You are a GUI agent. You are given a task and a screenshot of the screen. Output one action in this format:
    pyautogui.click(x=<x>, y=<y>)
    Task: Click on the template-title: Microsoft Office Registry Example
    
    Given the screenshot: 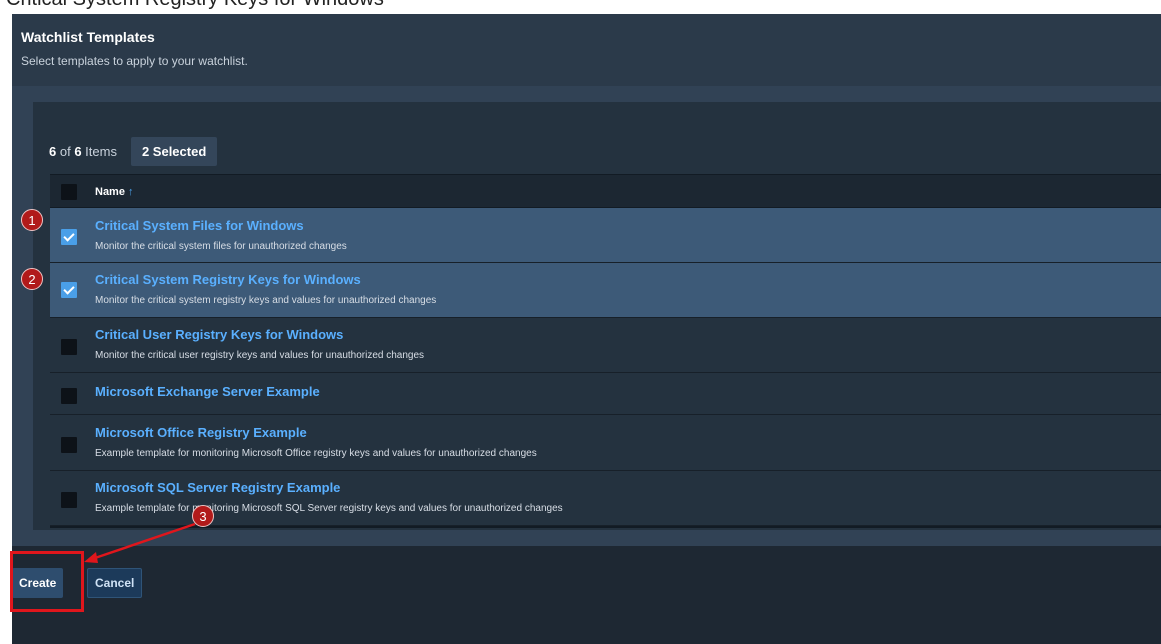 What is the action you would take?
    pyautogui.click(x=201, y=432)
    